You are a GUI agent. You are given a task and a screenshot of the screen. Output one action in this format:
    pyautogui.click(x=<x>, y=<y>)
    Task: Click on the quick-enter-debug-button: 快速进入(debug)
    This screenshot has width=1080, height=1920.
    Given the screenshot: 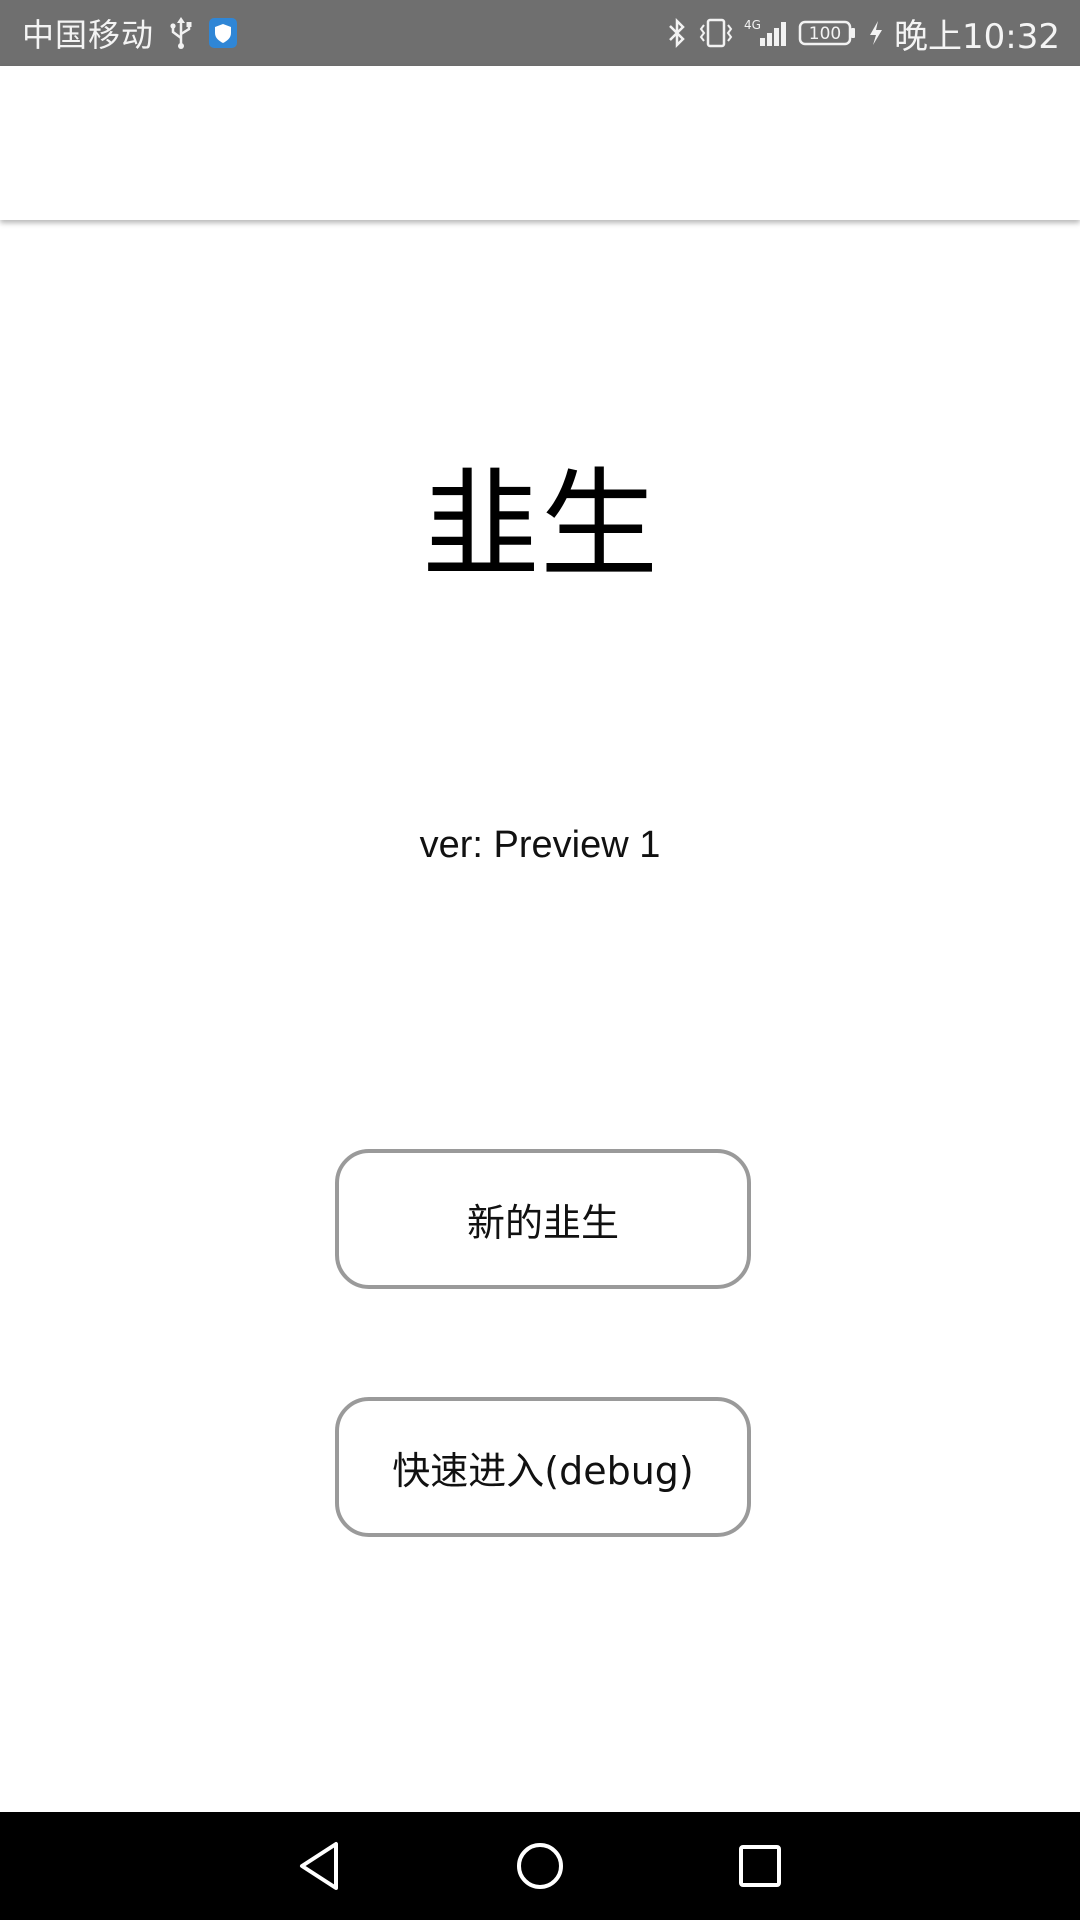 What is the action you would take?
    pyautogui.click(x=543, y=1467)
    